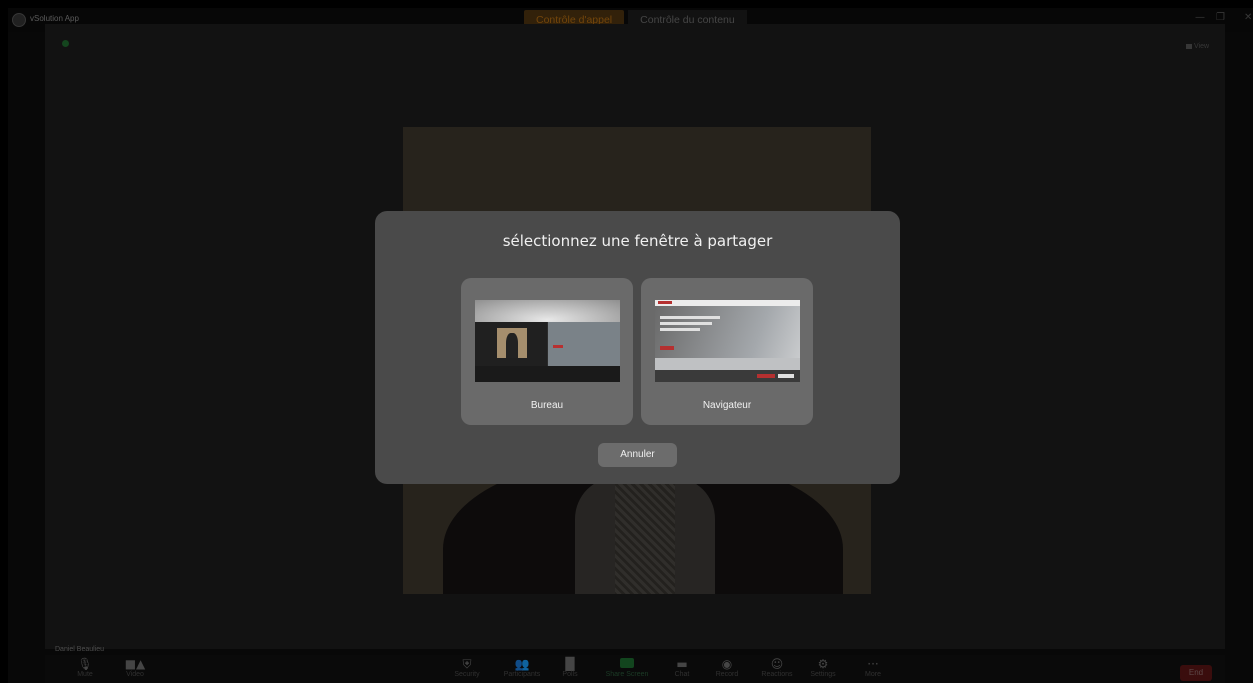 Image resolution: width=1253 pixels, height=683 pixels. What do you see at coordinates (727, 341) in the screenshot?
I see `browser-thumbnail` at bounding box center [727, 341].